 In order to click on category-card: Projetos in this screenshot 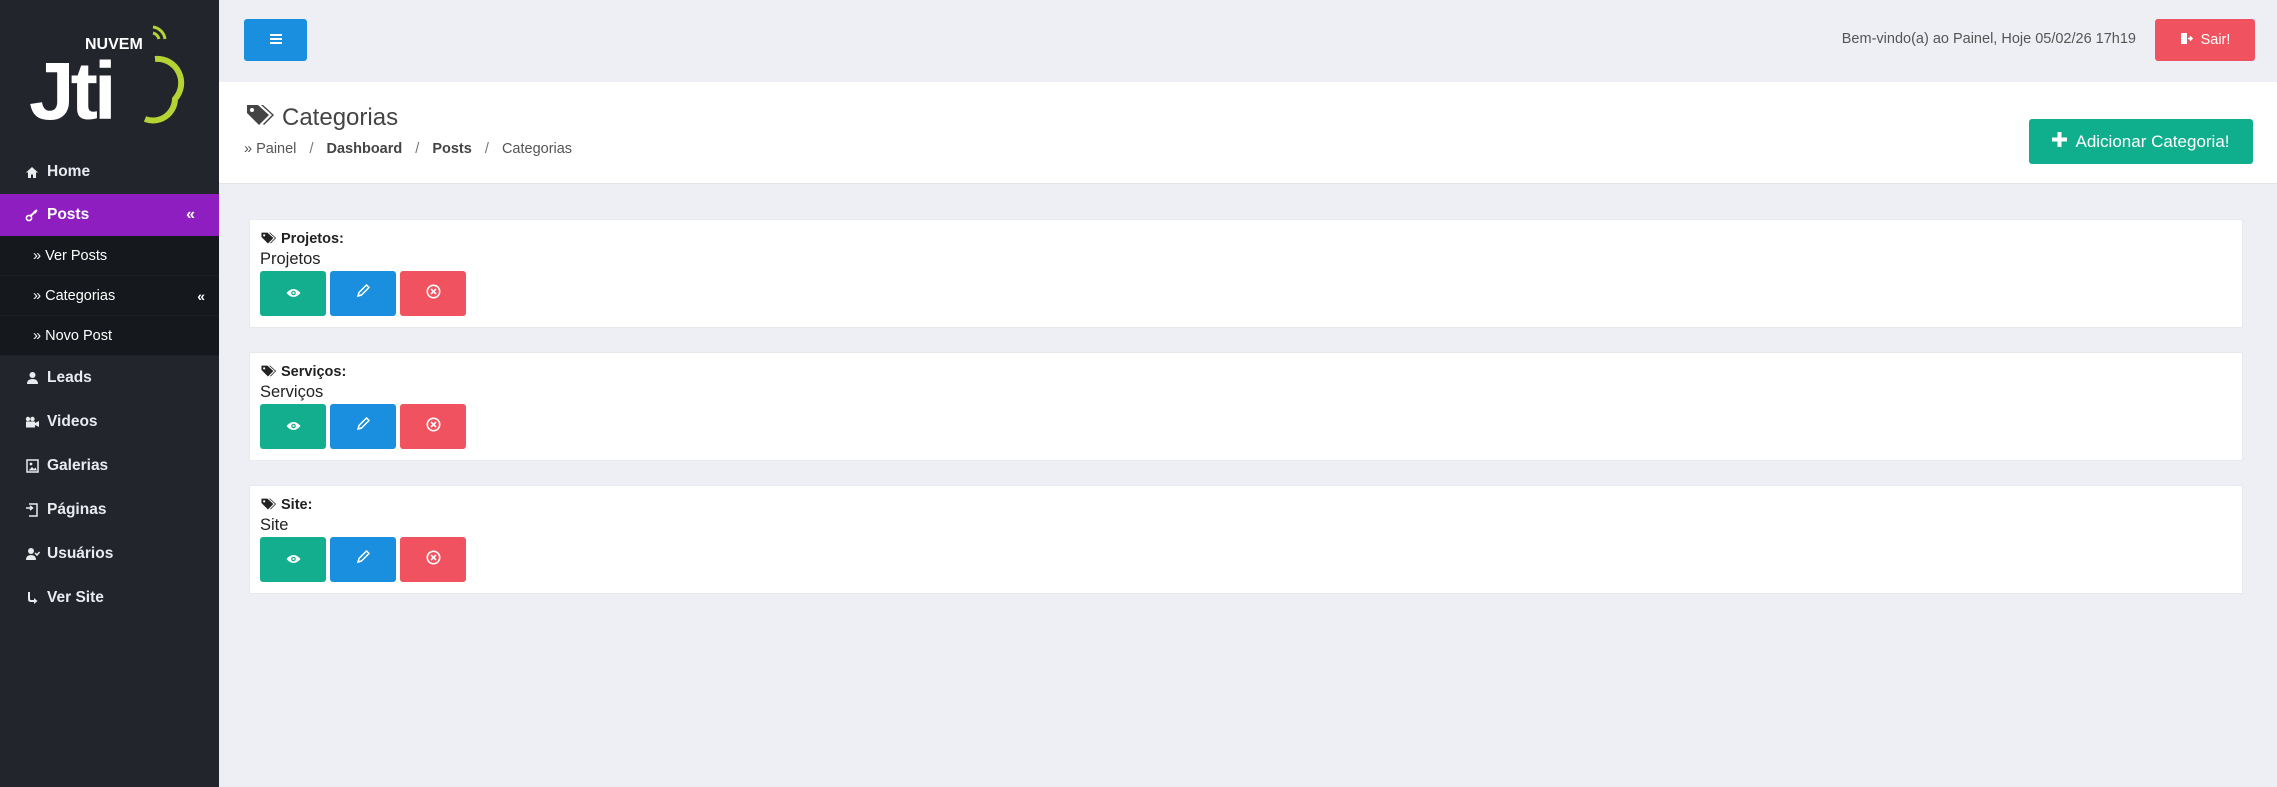, I will do `click(1246, 273)`.